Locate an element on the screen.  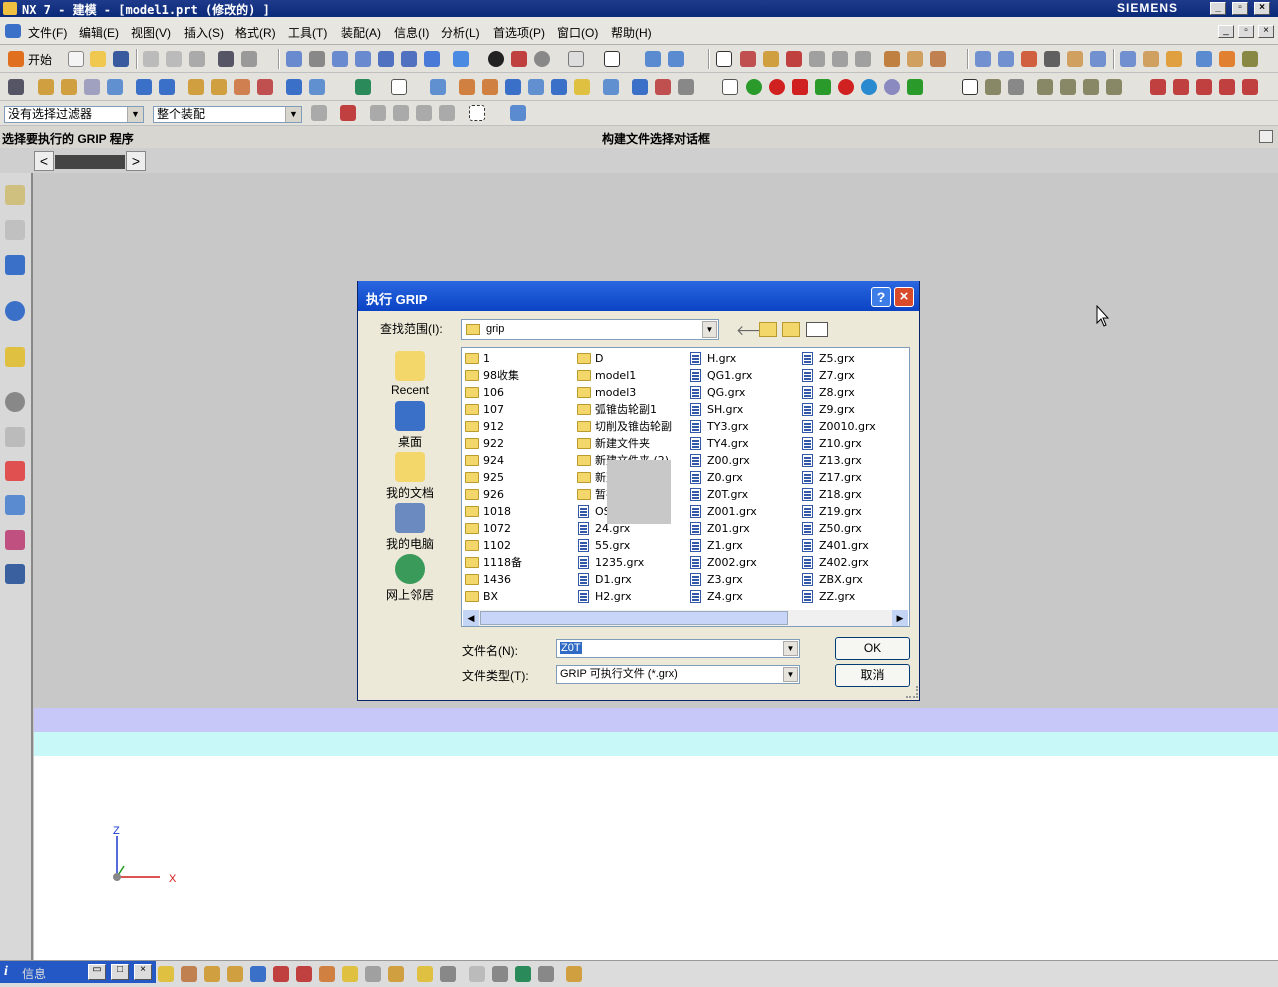
intersection-icon is located at coordinates (817, 59).